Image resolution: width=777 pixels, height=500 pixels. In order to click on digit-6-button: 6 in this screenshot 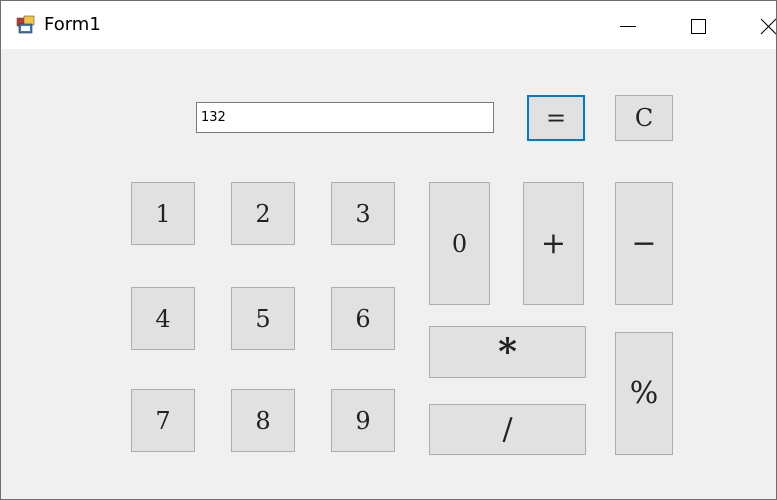, I will do `click(363, 318)`.